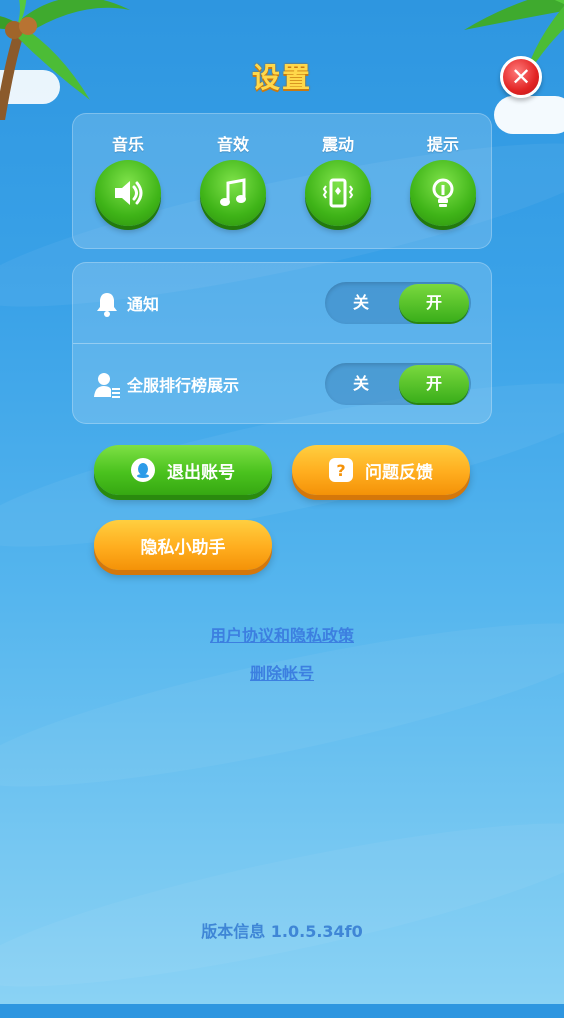 The height and width of the screenshot is (1018, 564). I want to click on delete-account-link: 删除帐号, so click(282, 672).